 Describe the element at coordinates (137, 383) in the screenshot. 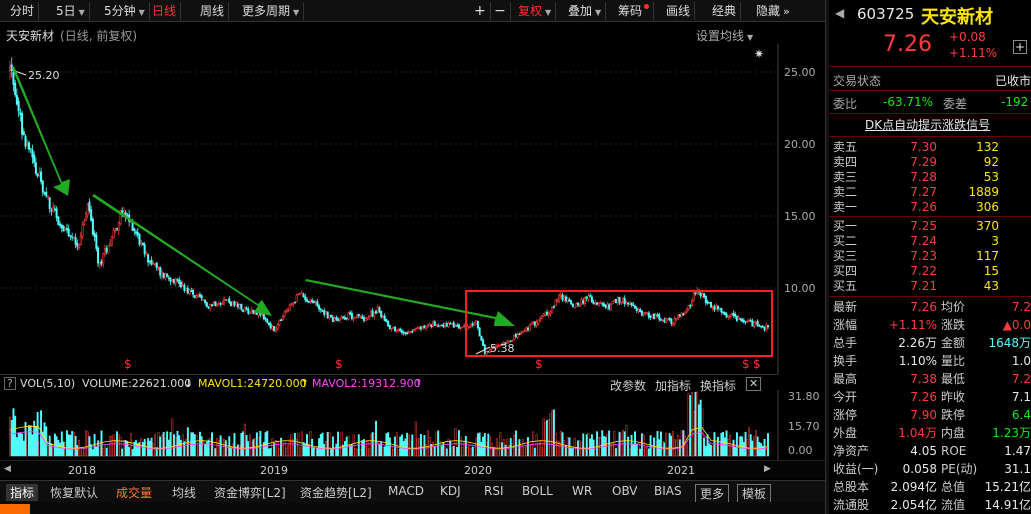

I see `volume-value: VOLUME:22621.000` at that location.